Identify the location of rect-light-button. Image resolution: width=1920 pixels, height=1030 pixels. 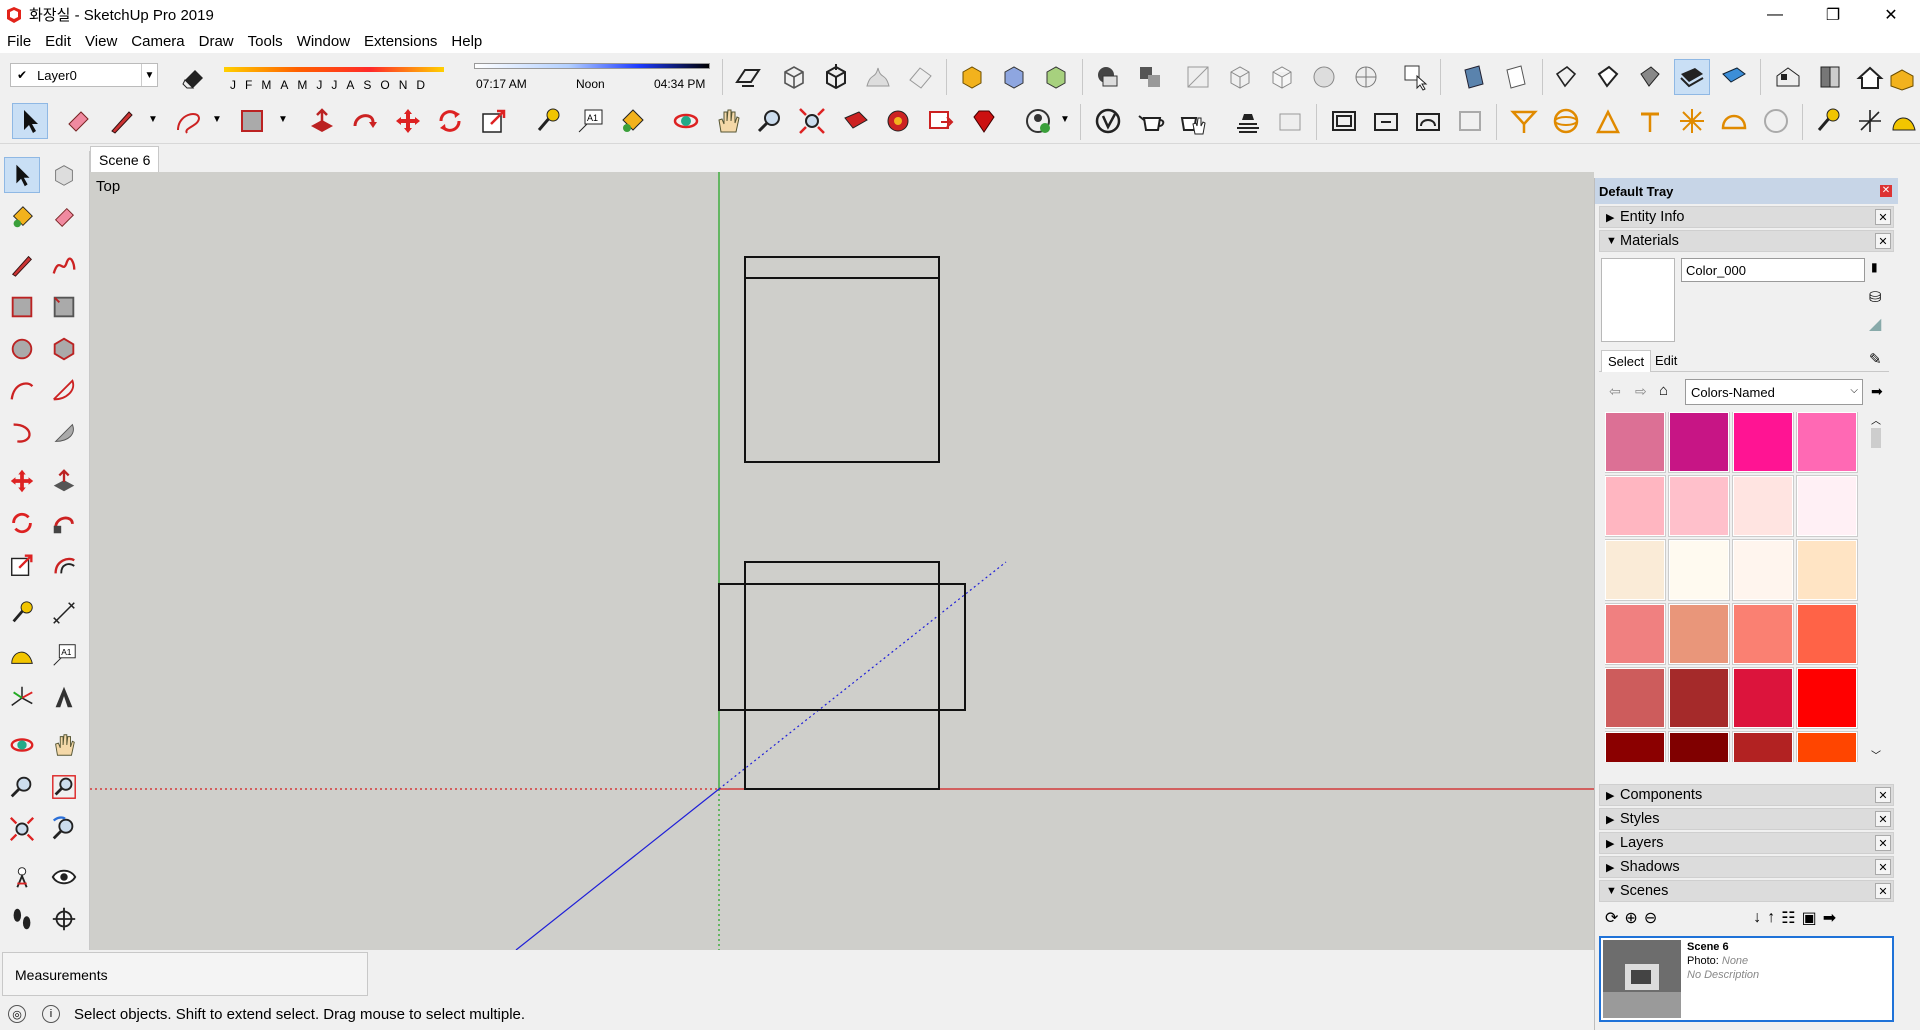
(1344, 121).